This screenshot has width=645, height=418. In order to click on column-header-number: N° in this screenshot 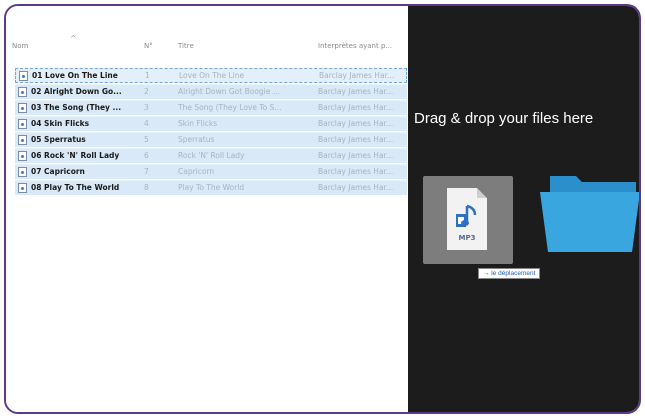, I will do `click(148, 46)`.